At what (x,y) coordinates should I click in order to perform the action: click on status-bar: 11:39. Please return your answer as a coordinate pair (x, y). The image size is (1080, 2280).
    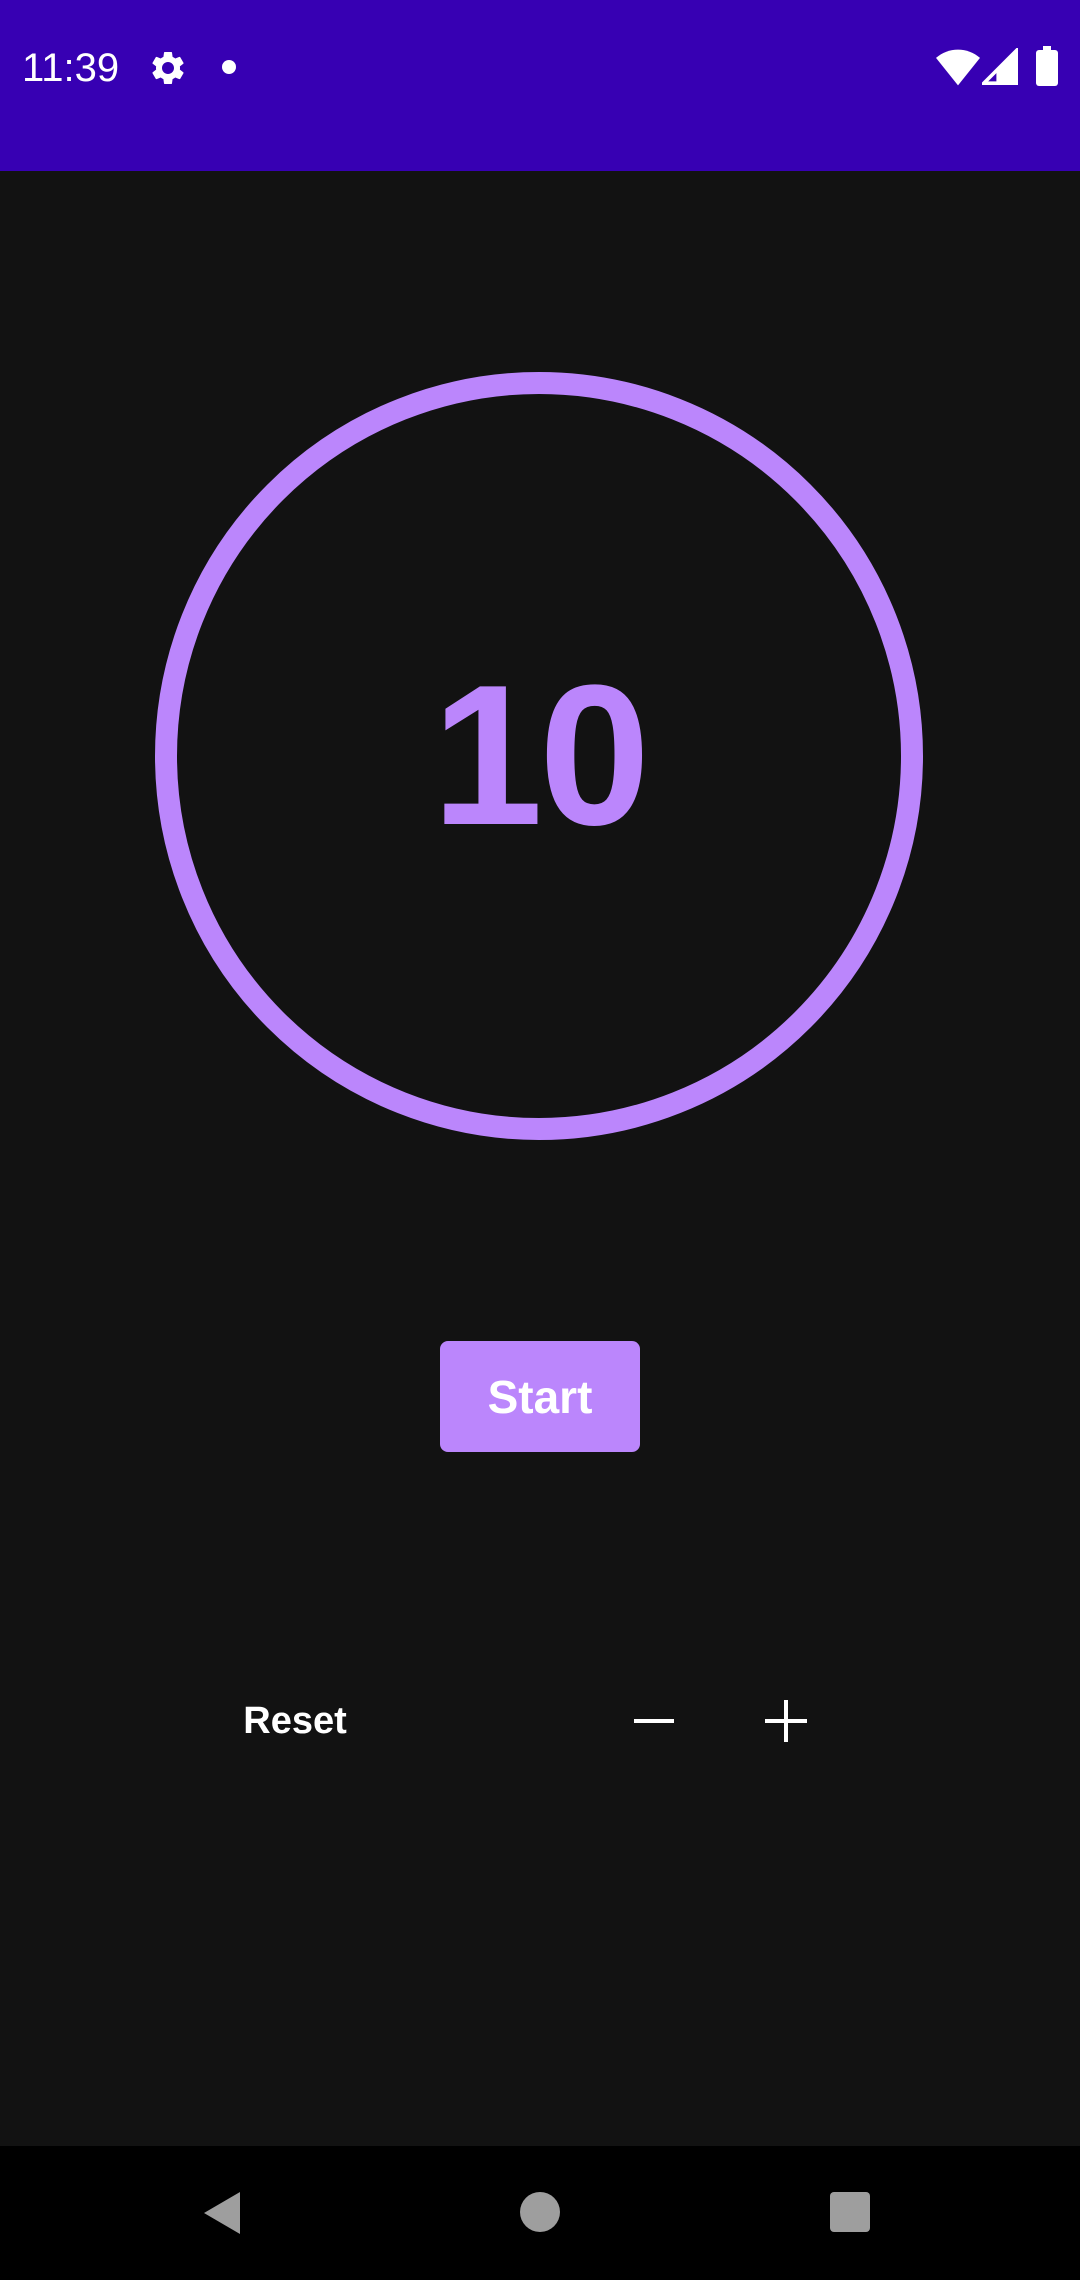
    Looking at the image, I should click on (540, 85).